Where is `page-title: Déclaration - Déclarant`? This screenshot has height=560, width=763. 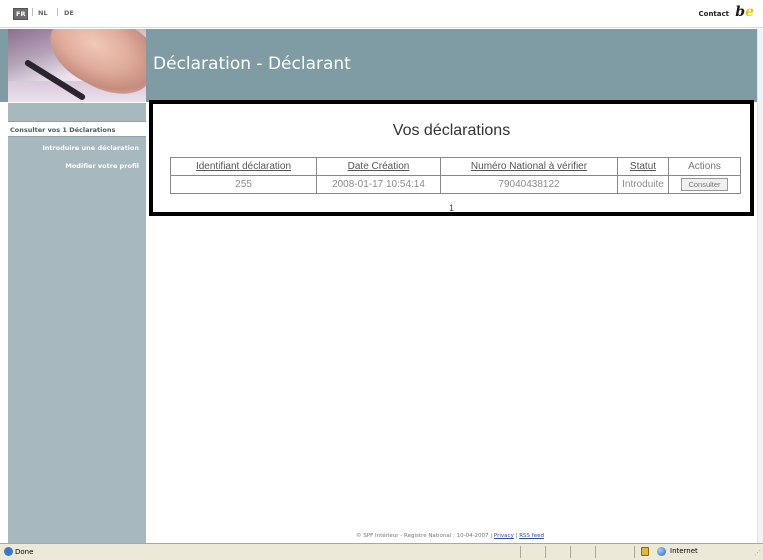 page-title: Déclaration - Déclarant is located at coordinates (252, 64).